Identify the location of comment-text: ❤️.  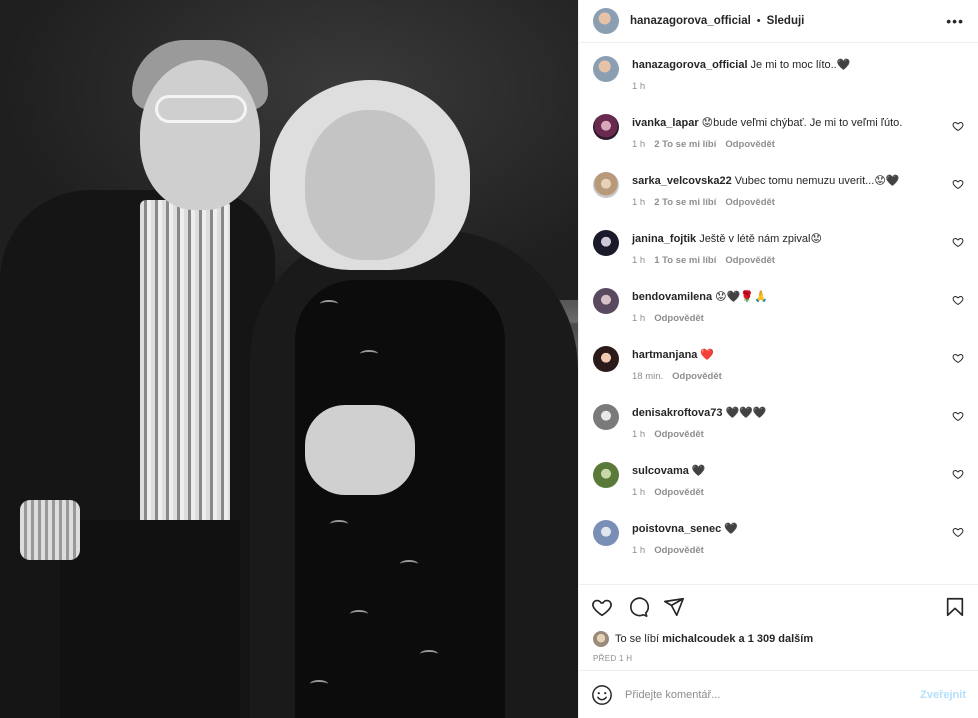
(707, 355).